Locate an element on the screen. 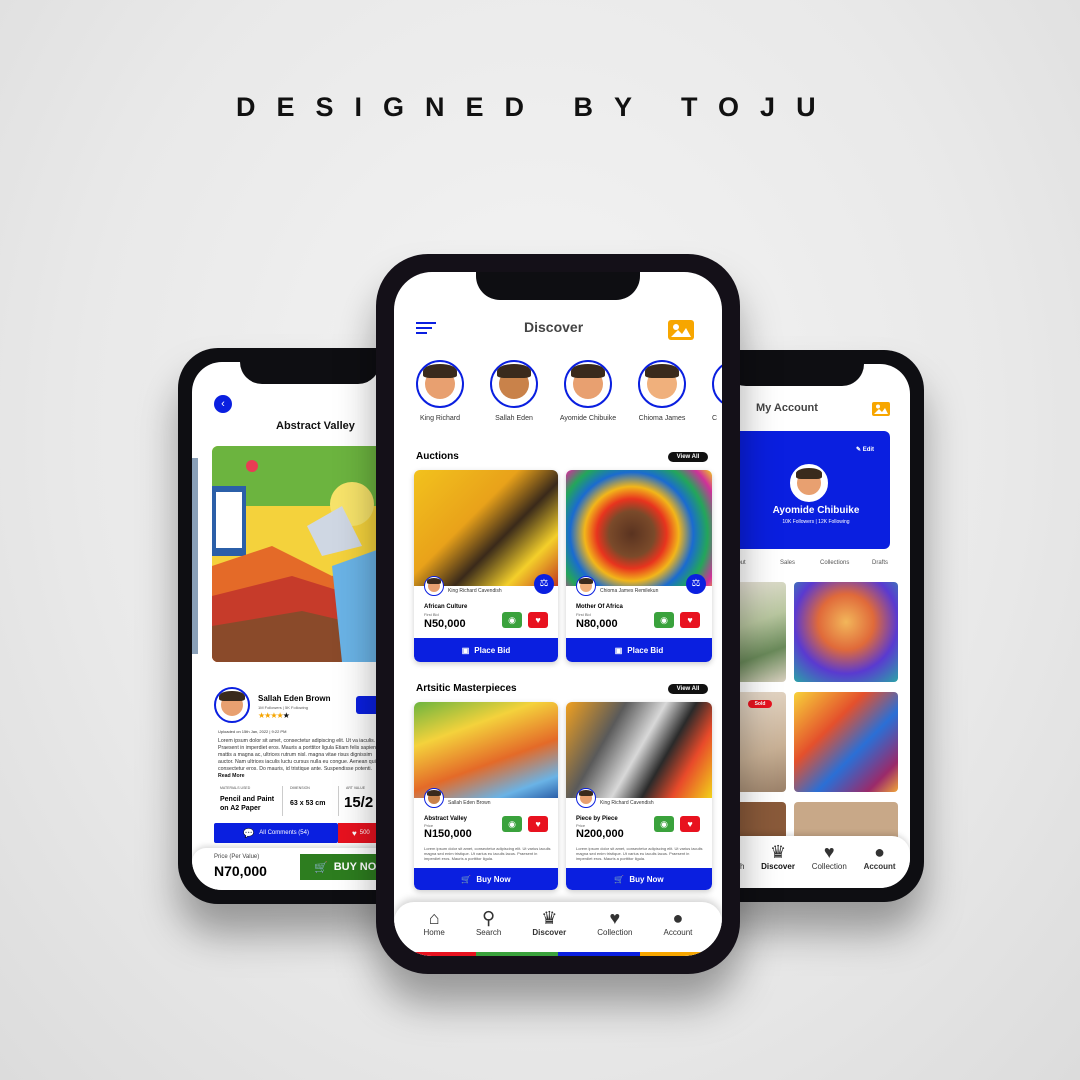 This screenshot has width=1080, height=1080. back-button: ‹ is located at coordinates (223, 404).